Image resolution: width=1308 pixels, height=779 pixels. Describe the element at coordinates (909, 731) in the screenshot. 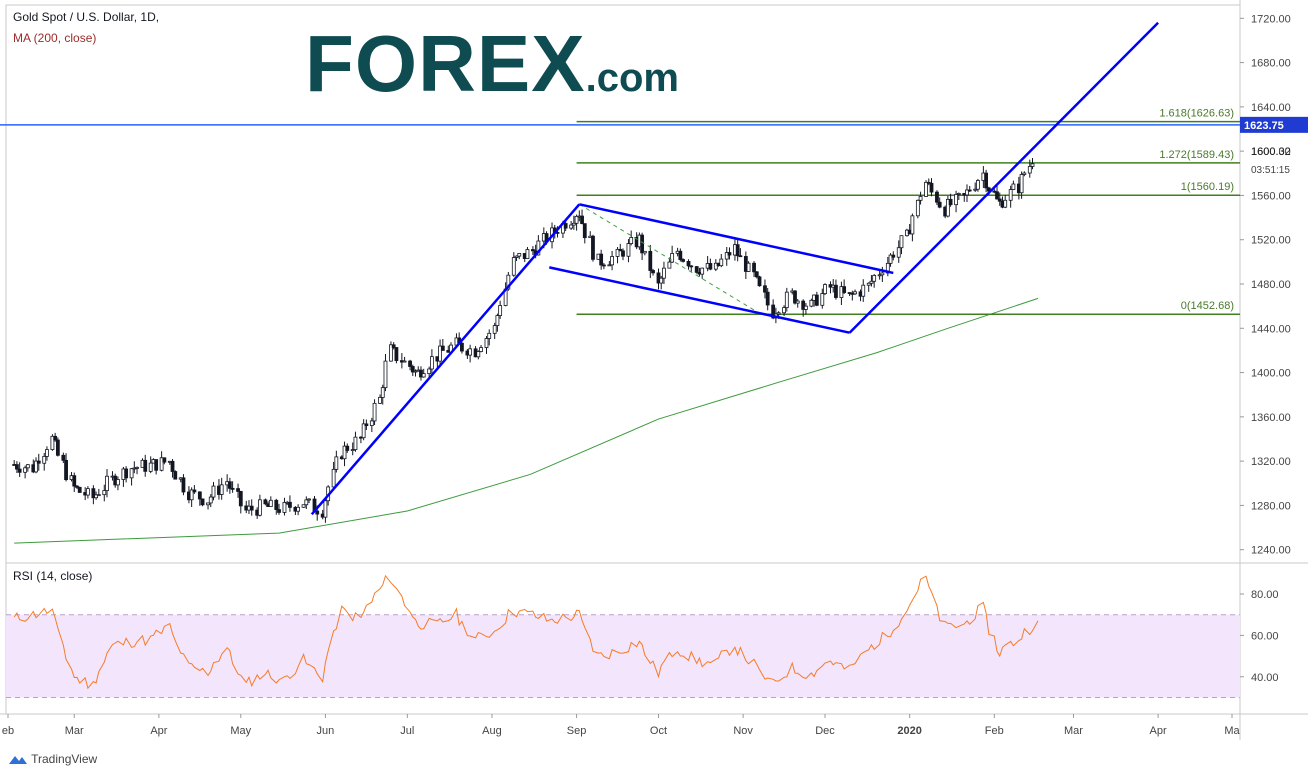

I see `x-tick-label: 2020` at that location.